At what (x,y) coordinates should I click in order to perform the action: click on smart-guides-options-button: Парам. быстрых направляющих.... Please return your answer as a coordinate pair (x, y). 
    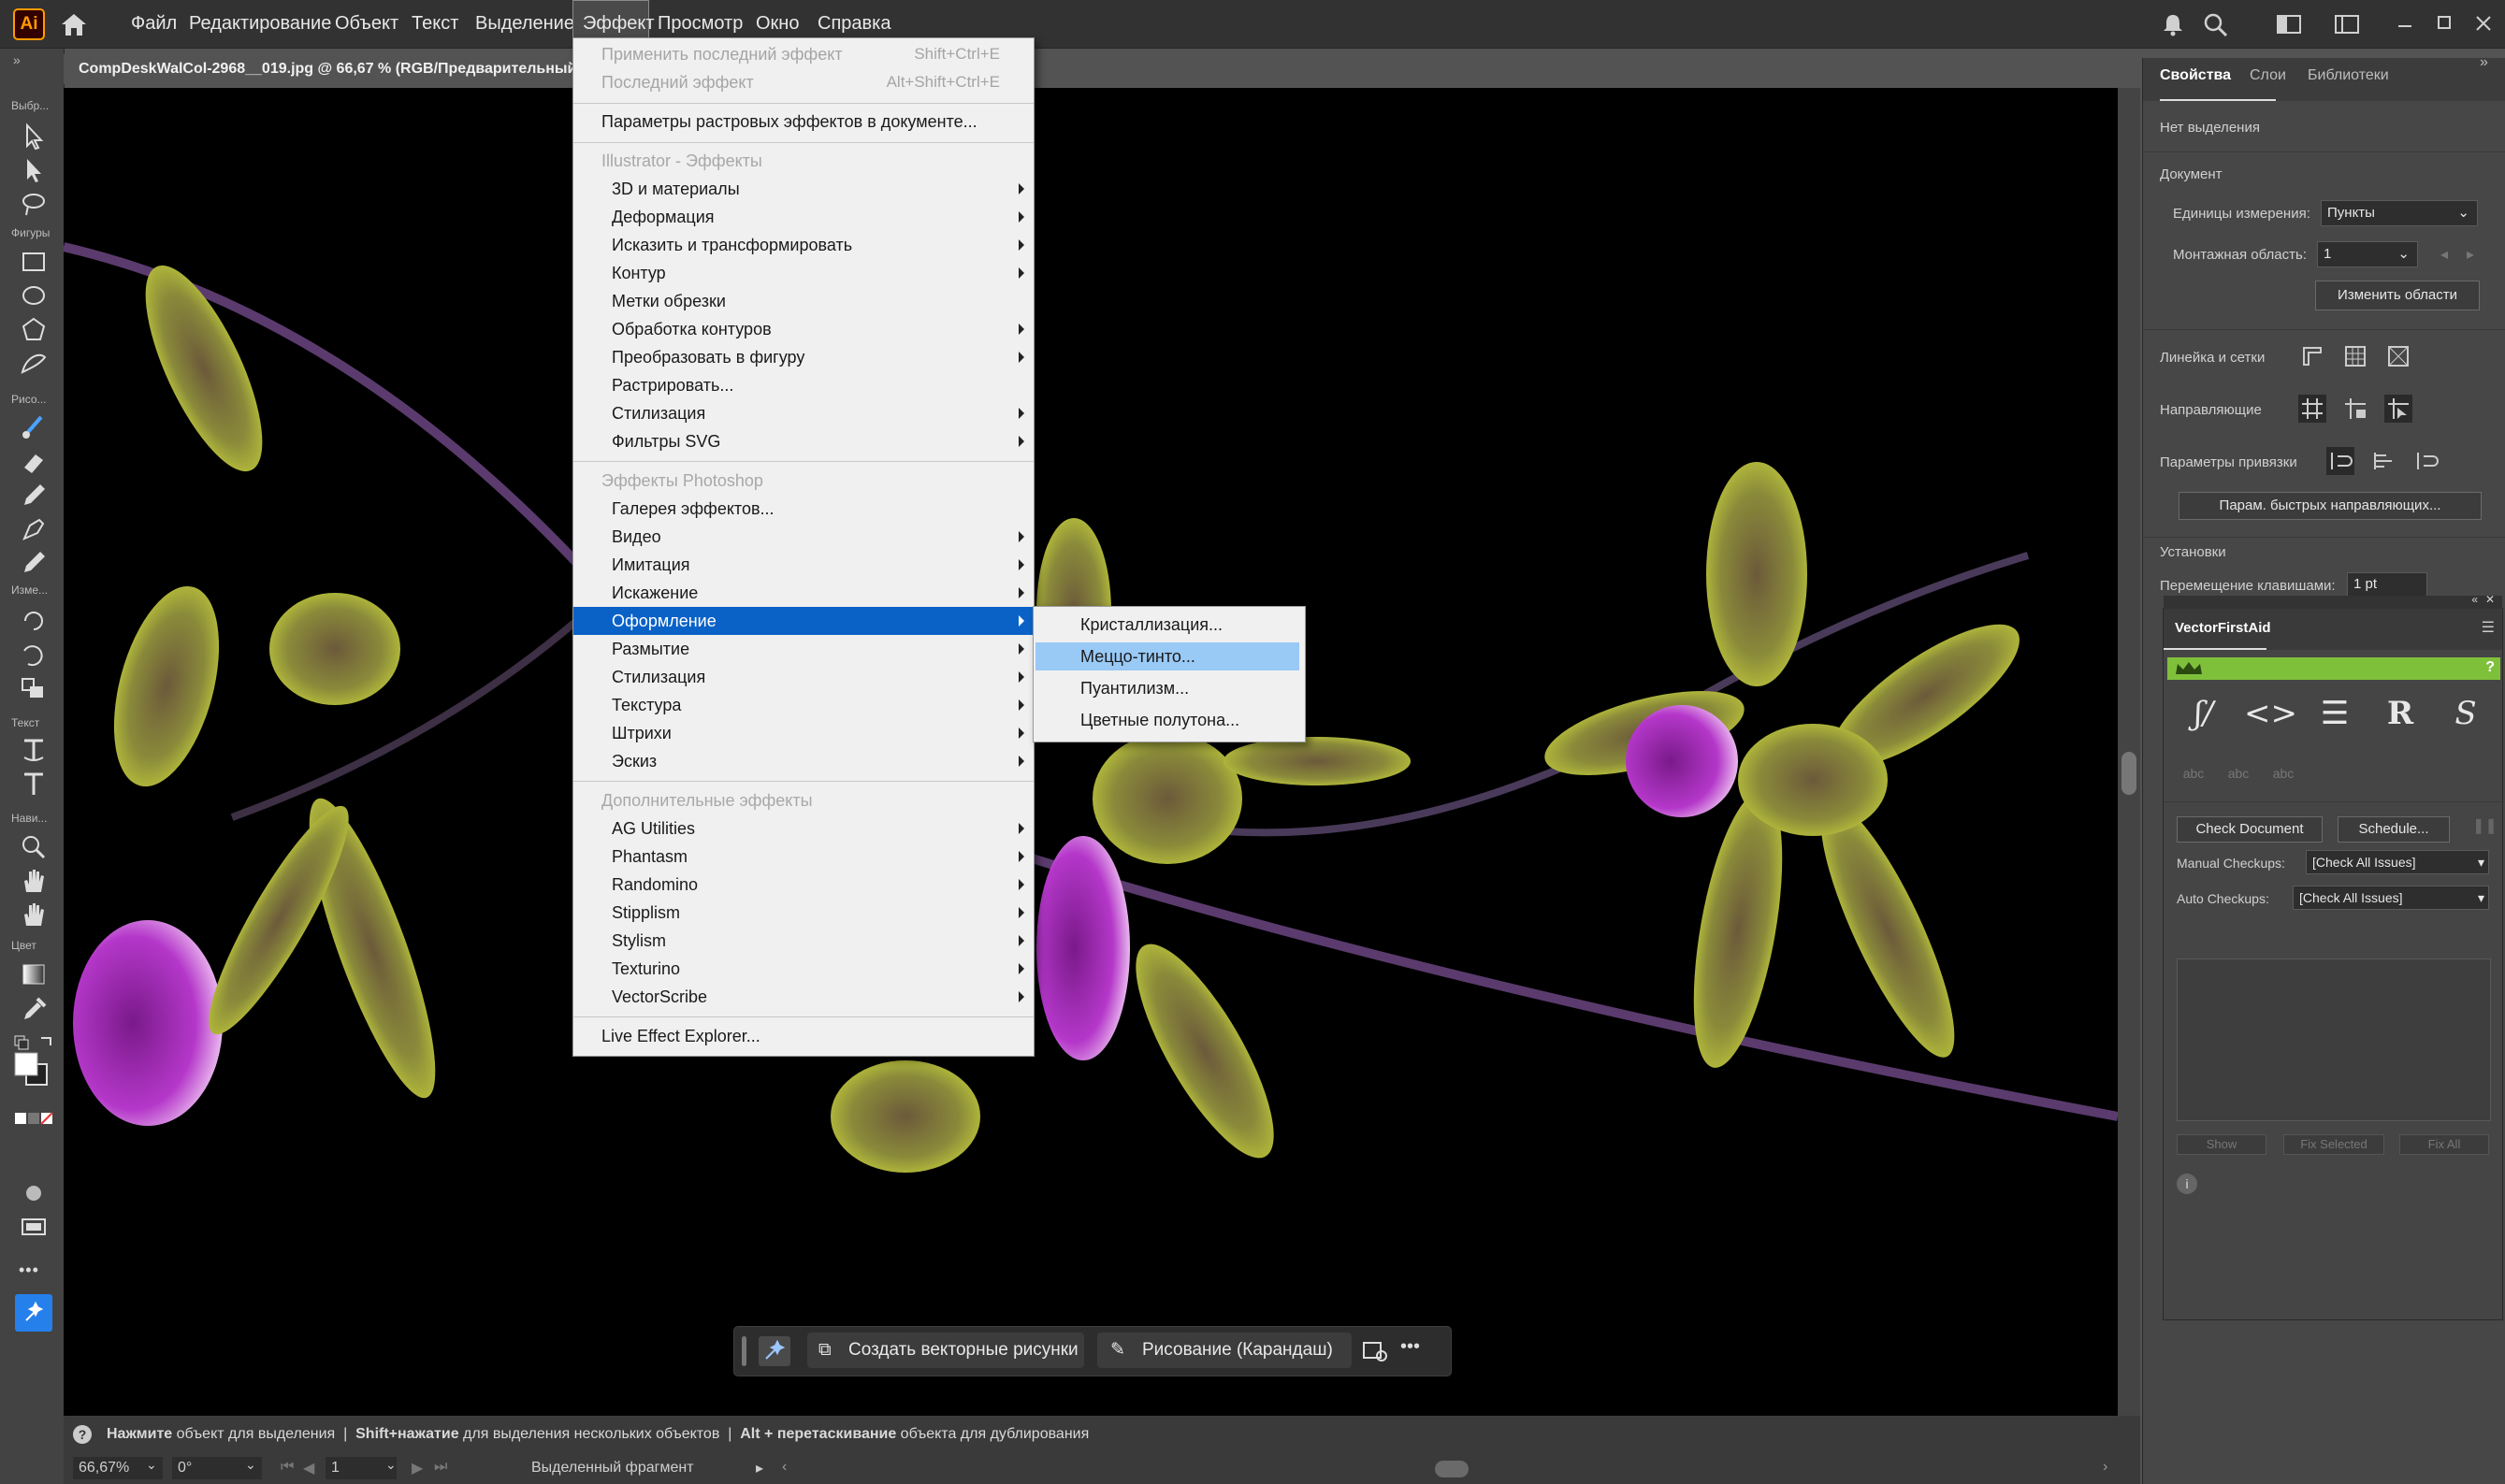
    Looking at the image, I should click on (2330, 506).